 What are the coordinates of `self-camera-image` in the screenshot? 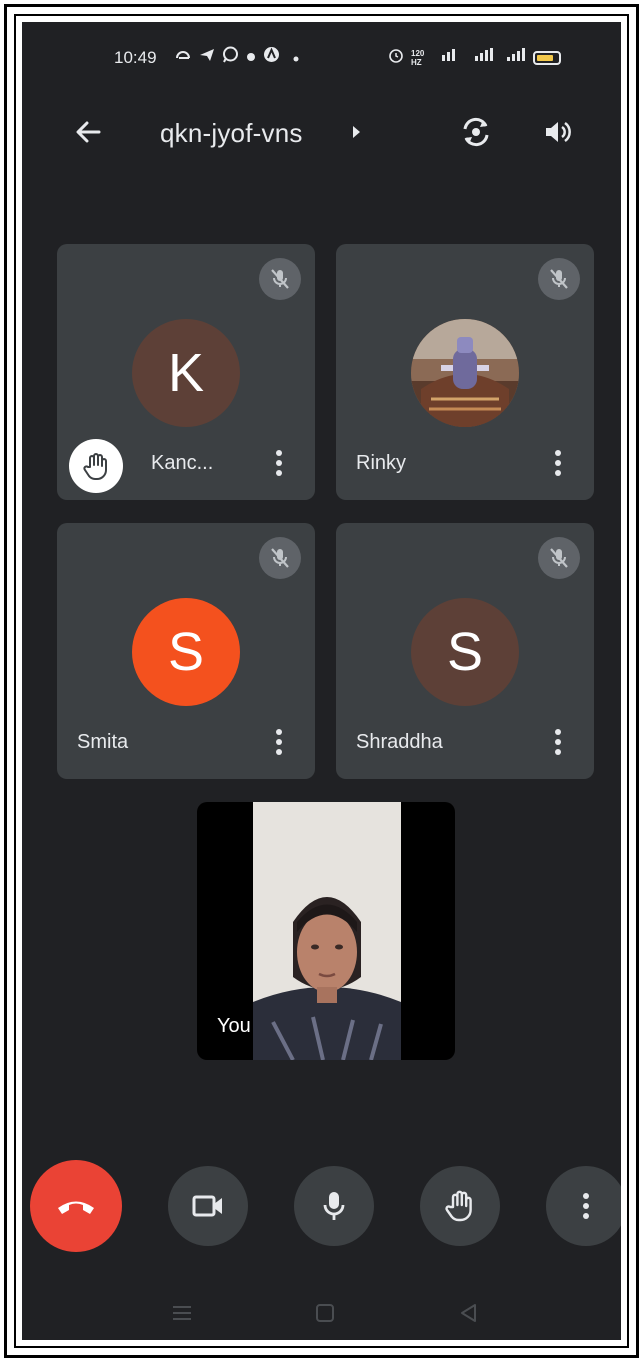 It's located at (327, 931).